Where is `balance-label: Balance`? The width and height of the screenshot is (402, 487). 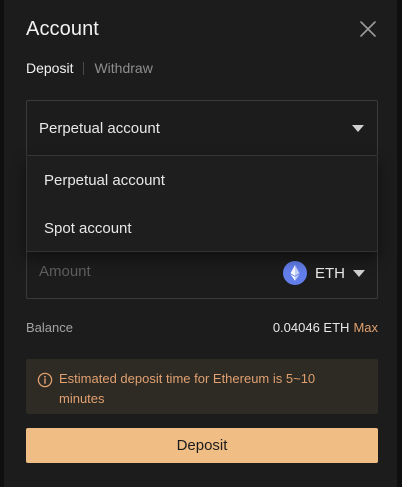
balance-label: Balance is located at coordinates (49, 327).